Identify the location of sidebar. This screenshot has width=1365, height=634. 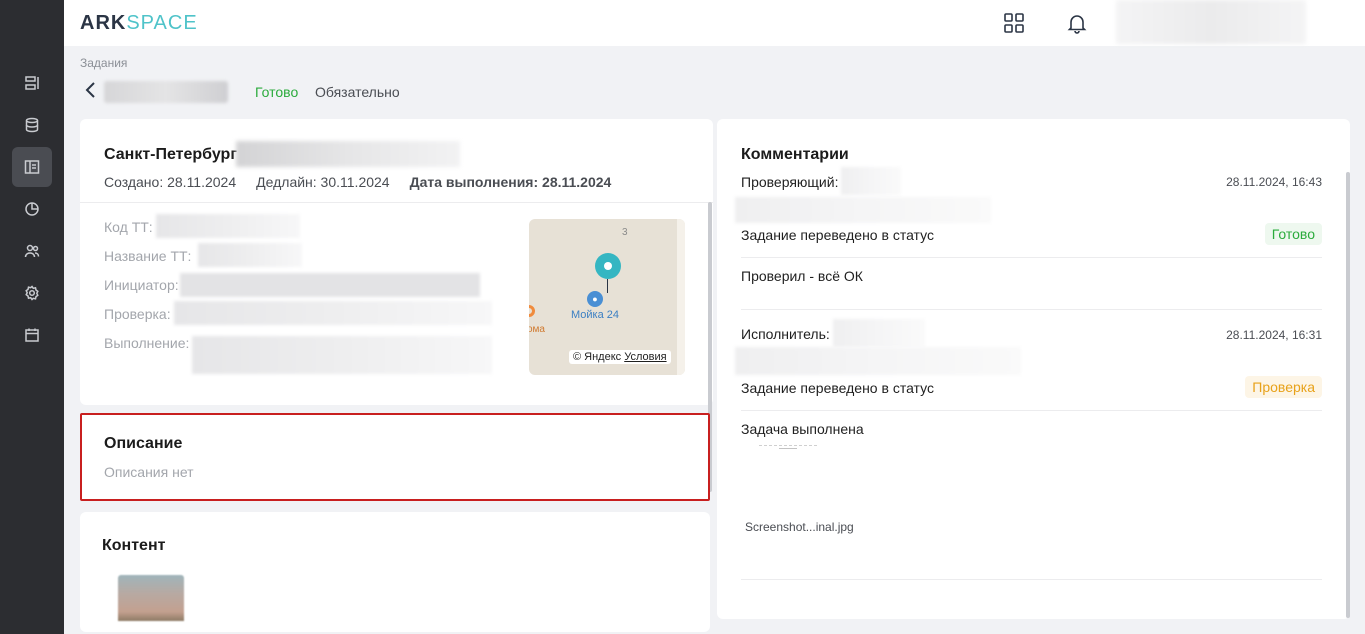
(32, 317).